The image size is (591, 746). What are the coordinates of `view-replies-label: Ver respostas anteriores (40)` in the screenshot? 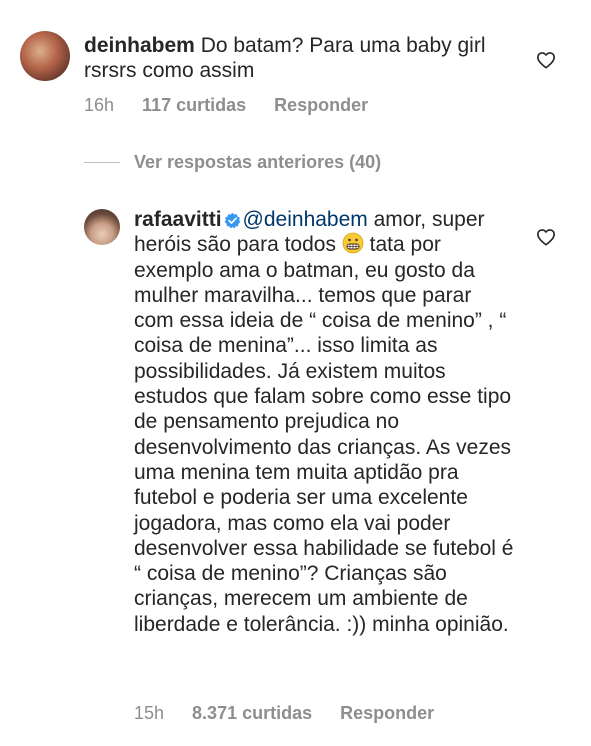 It's located at (257, 162).